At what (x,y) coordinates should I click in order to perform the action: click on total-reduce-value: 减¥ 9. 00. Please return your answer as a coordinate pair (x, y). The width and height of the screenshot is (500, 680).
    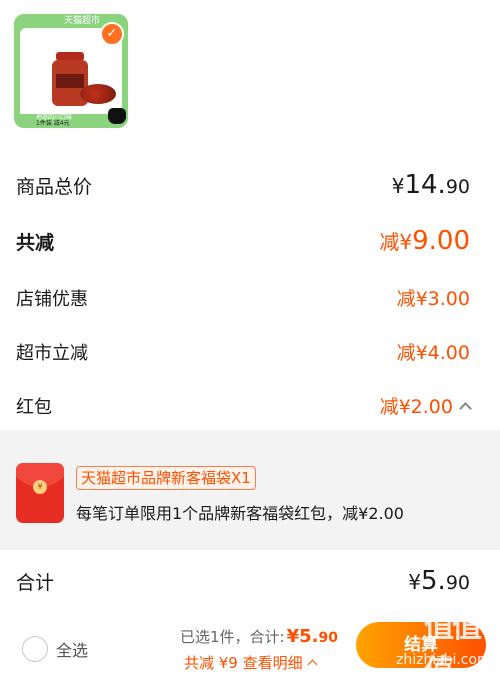
    Looking at the image, I should click on (424, 241).